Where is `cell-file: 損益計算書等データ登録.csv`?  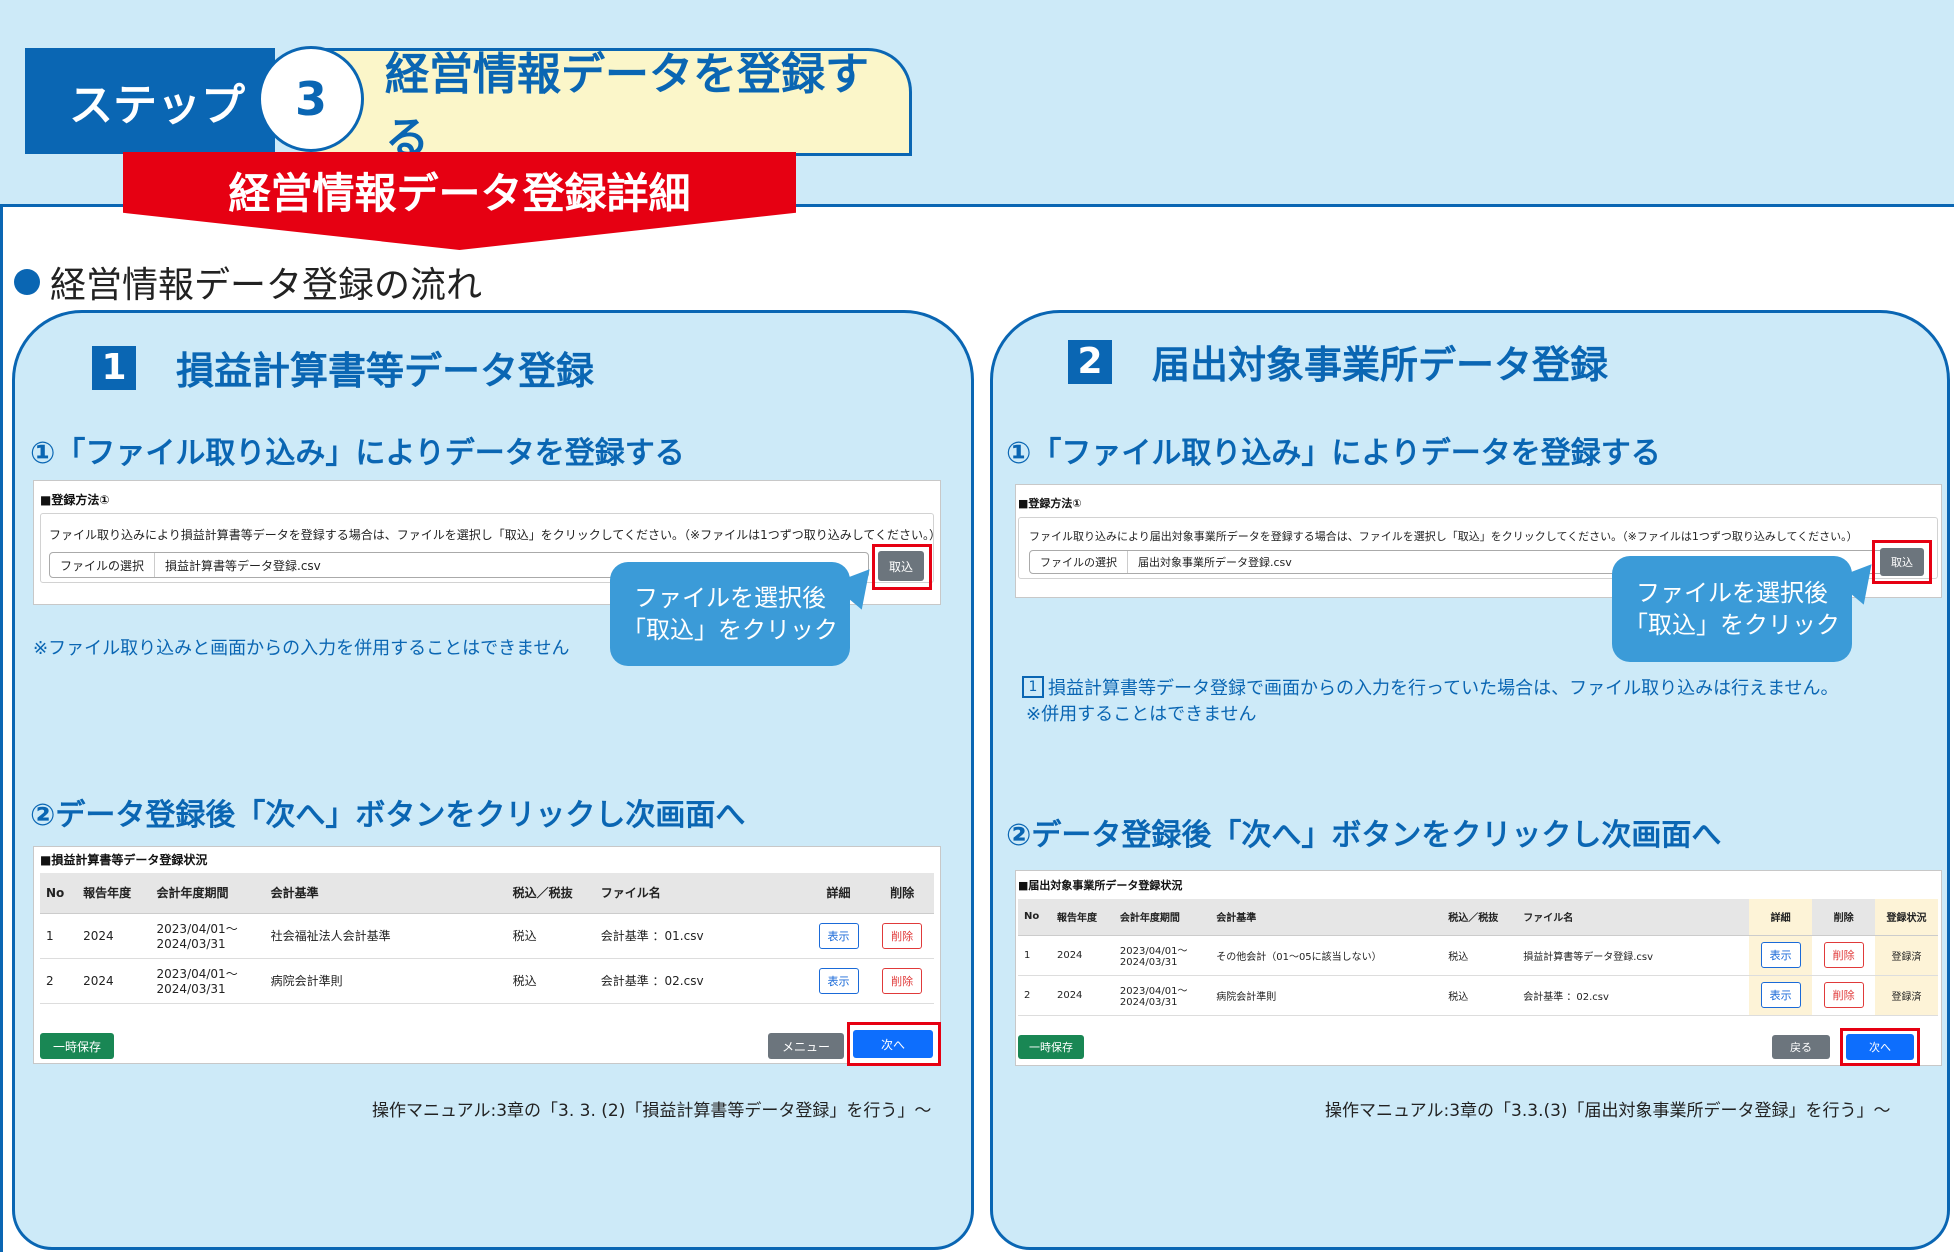 cell-file: 損益計算書等データ登録.csv is located at coordinates (1633, 955).